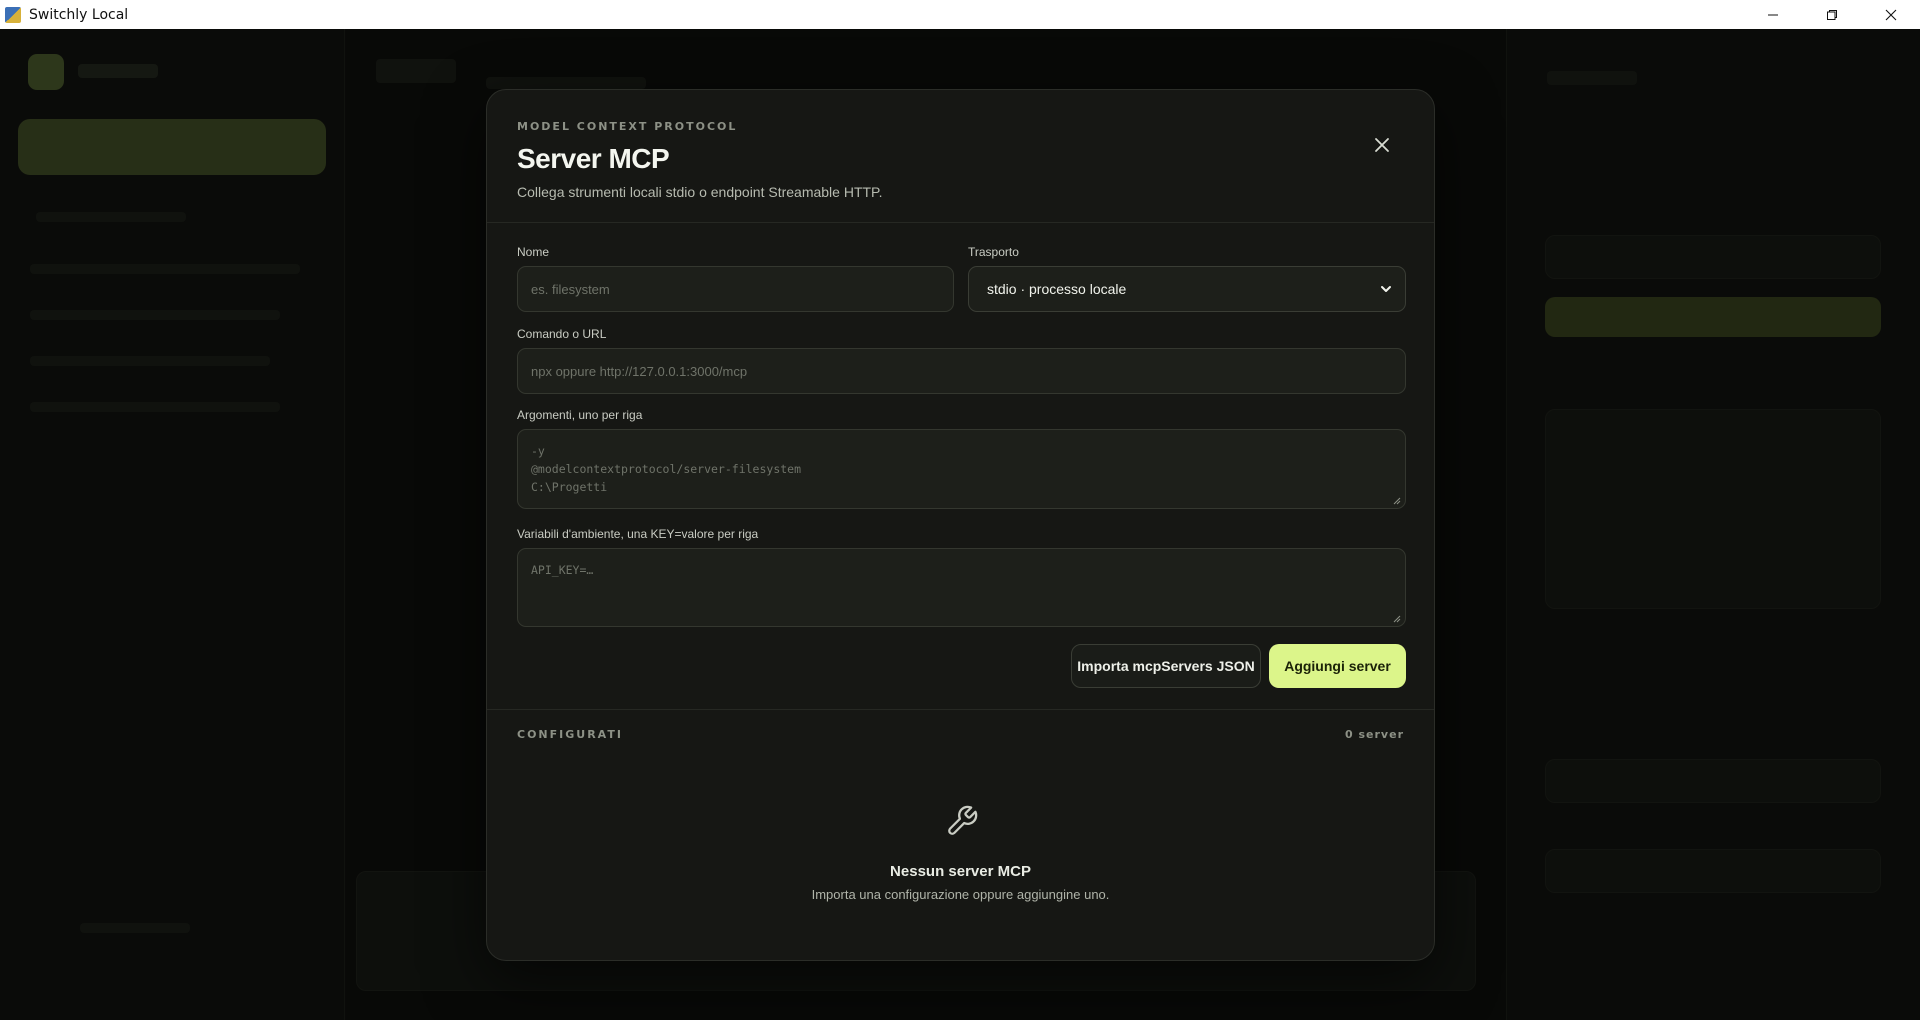 This screenshot has height=1020, width=1920. Describe the element at coordinates (993, 252) in the screenshot. I see `transport-label: Trasporto` at that location.